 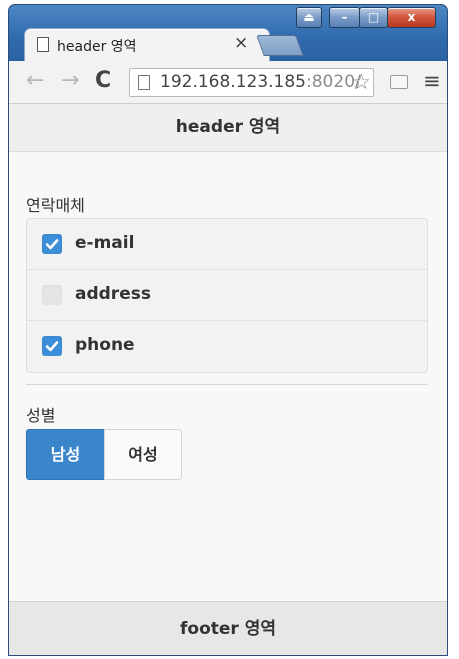 What do you see at coordinates (55, 205) in the screenshot?
I see `contact-label: 연락매체` at bounding box center [55, 205].